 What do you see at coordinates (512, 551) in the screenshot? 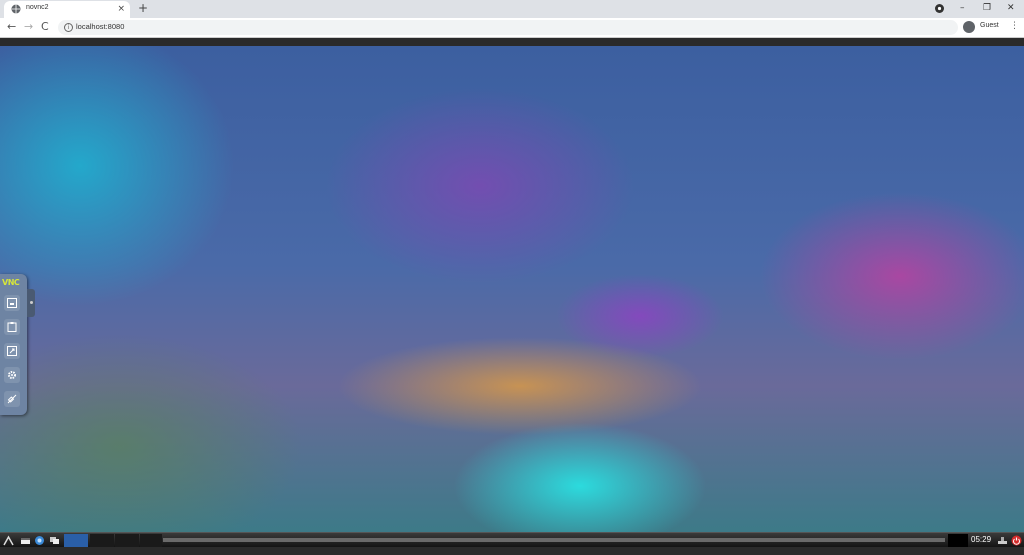
I see `vnc-bottom-border` at bounding box center [512, 551].